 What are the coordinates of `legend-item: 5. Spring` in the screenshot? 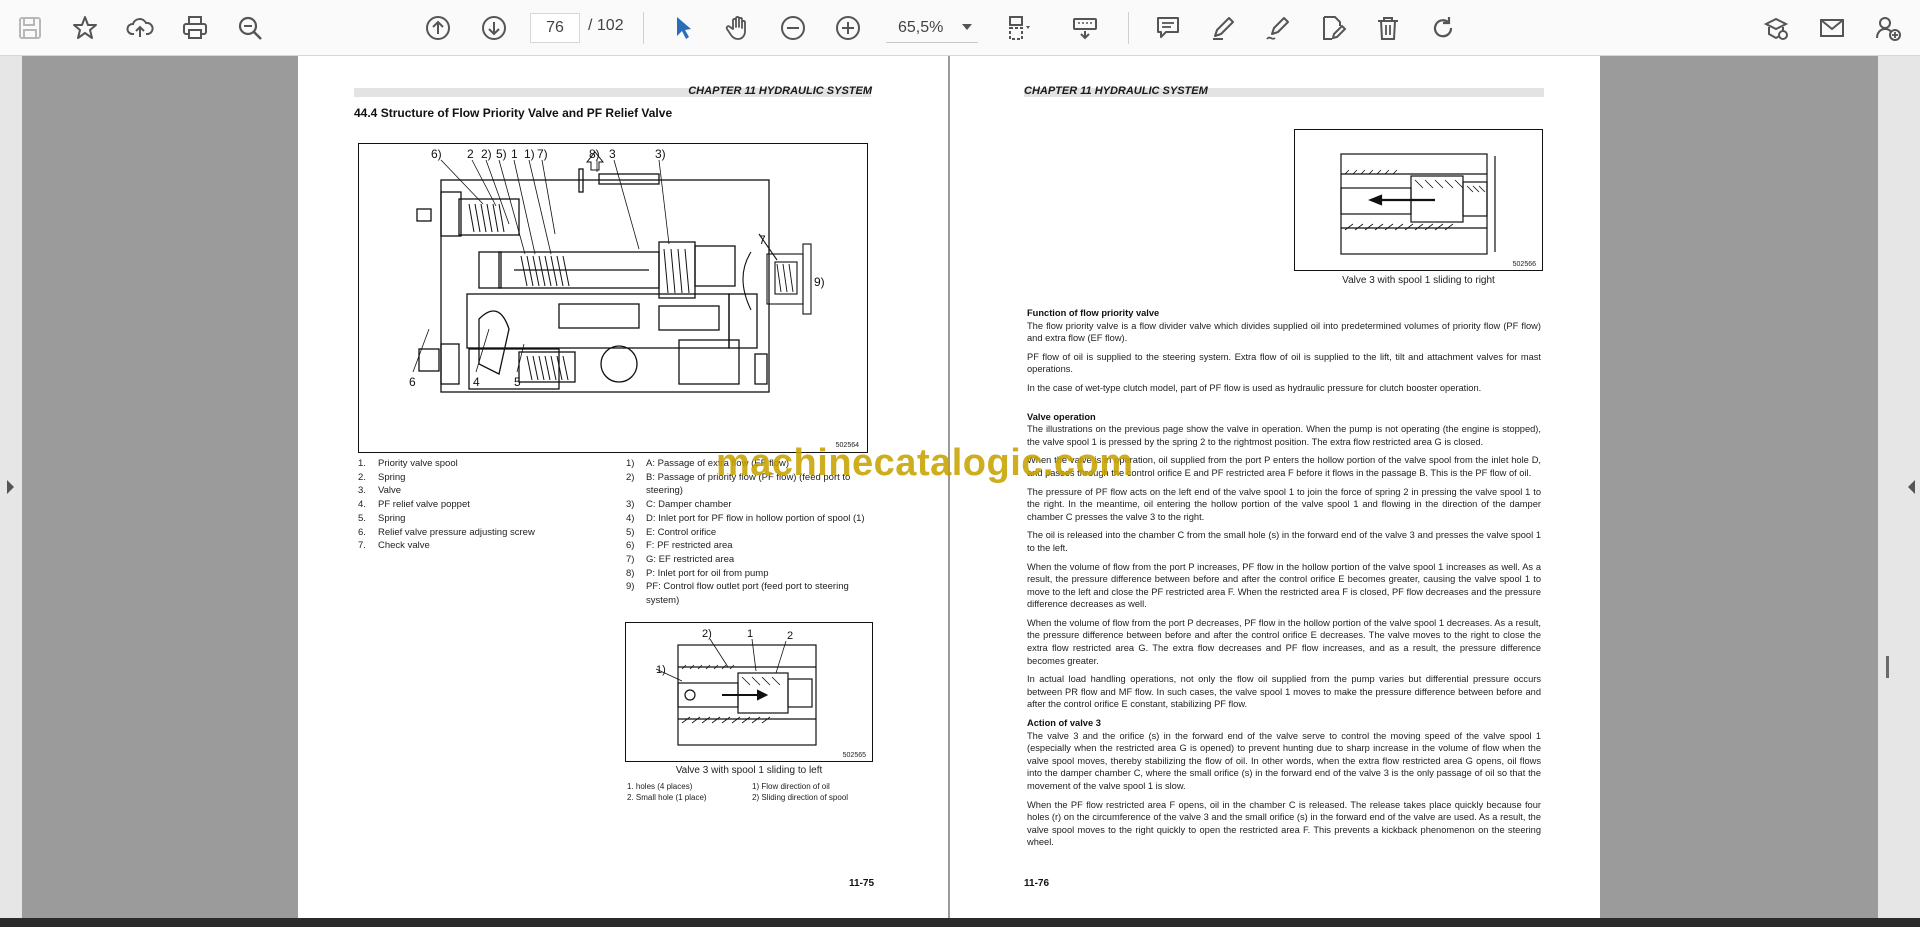 It's located at (483, 519).